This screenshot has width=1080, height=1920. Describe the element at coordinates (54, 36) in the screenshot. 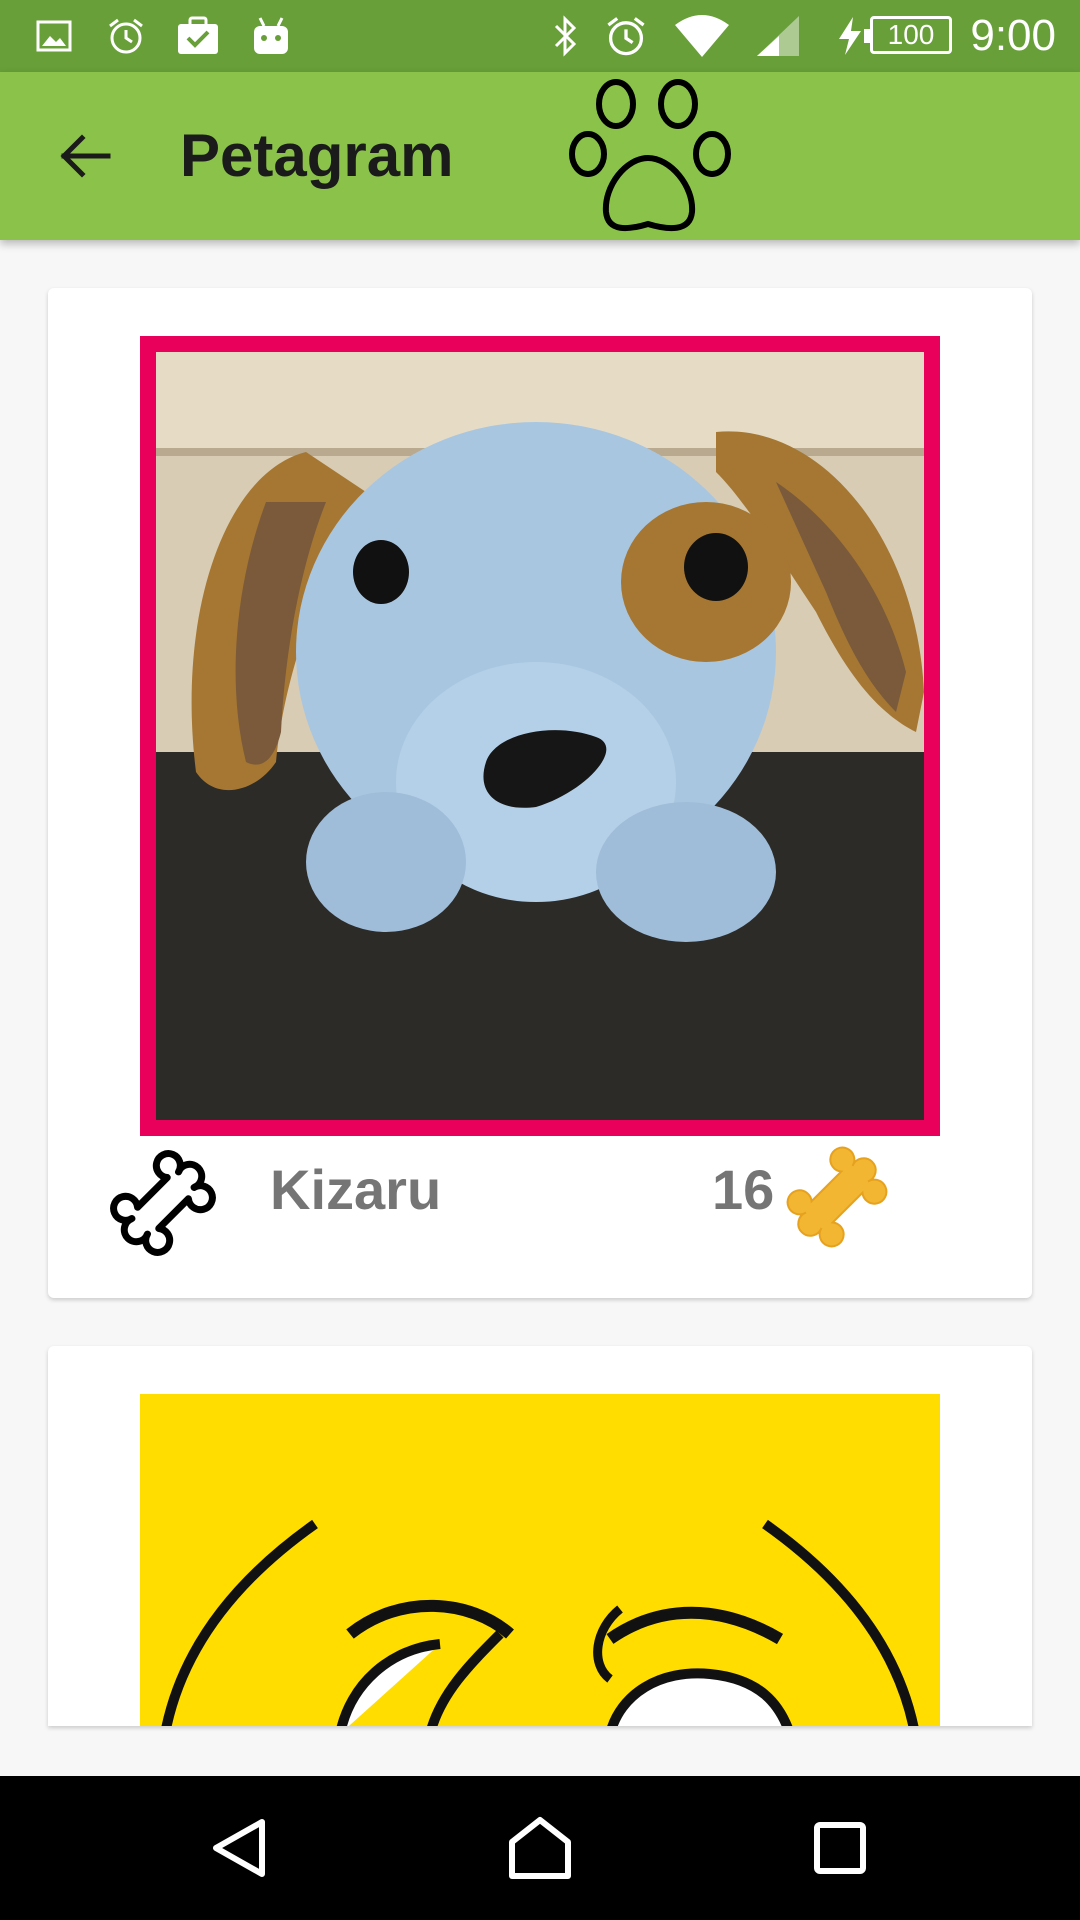

I see `image-icon` at that location.